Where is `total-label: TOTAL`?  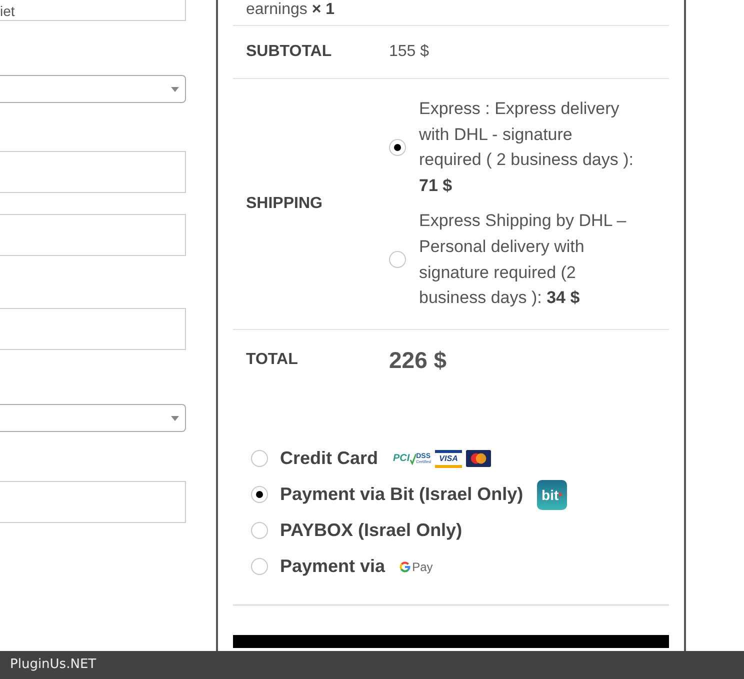
total-label: TOTAL is located at coordinates (272, 360).